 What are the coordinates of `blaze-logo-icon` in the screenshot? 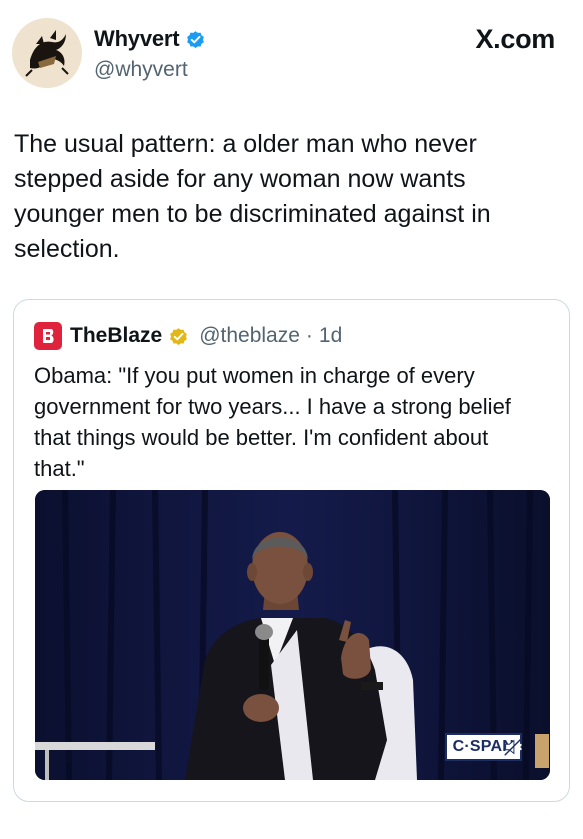 It's located at (48, 336).